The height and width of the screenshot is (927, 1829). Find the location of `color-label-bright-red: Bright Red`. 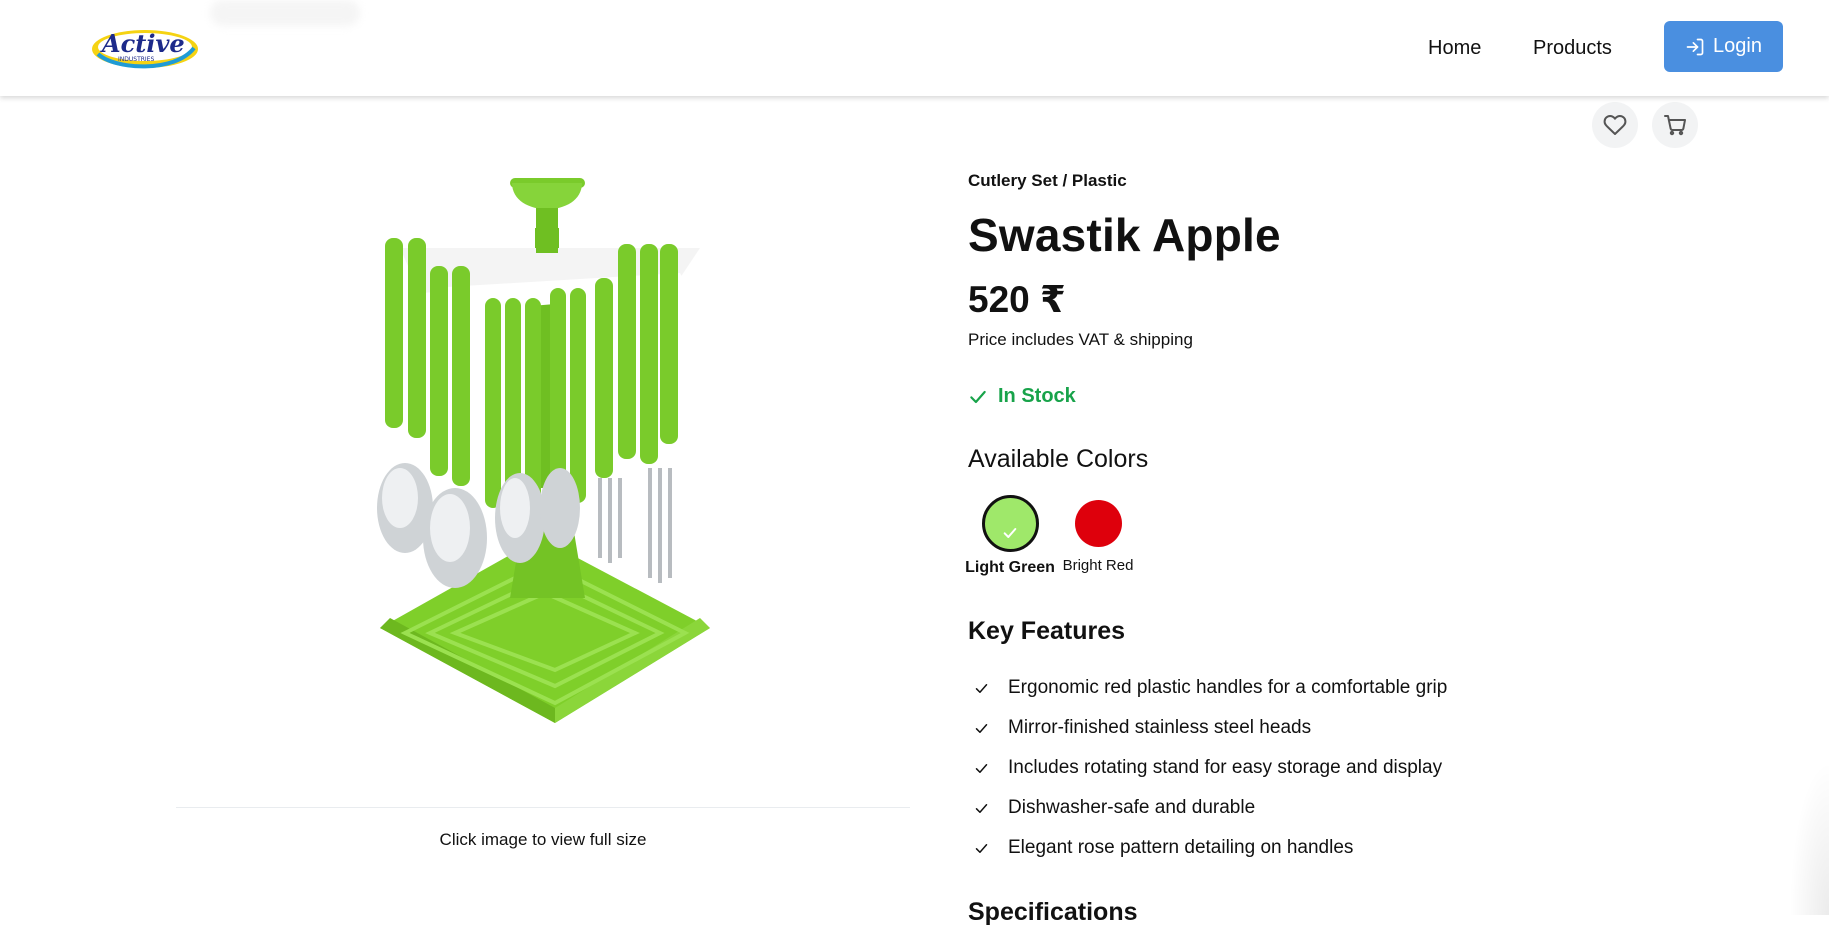

color-label-bright-red: Bright Red is located at coordinates (1098, 565).